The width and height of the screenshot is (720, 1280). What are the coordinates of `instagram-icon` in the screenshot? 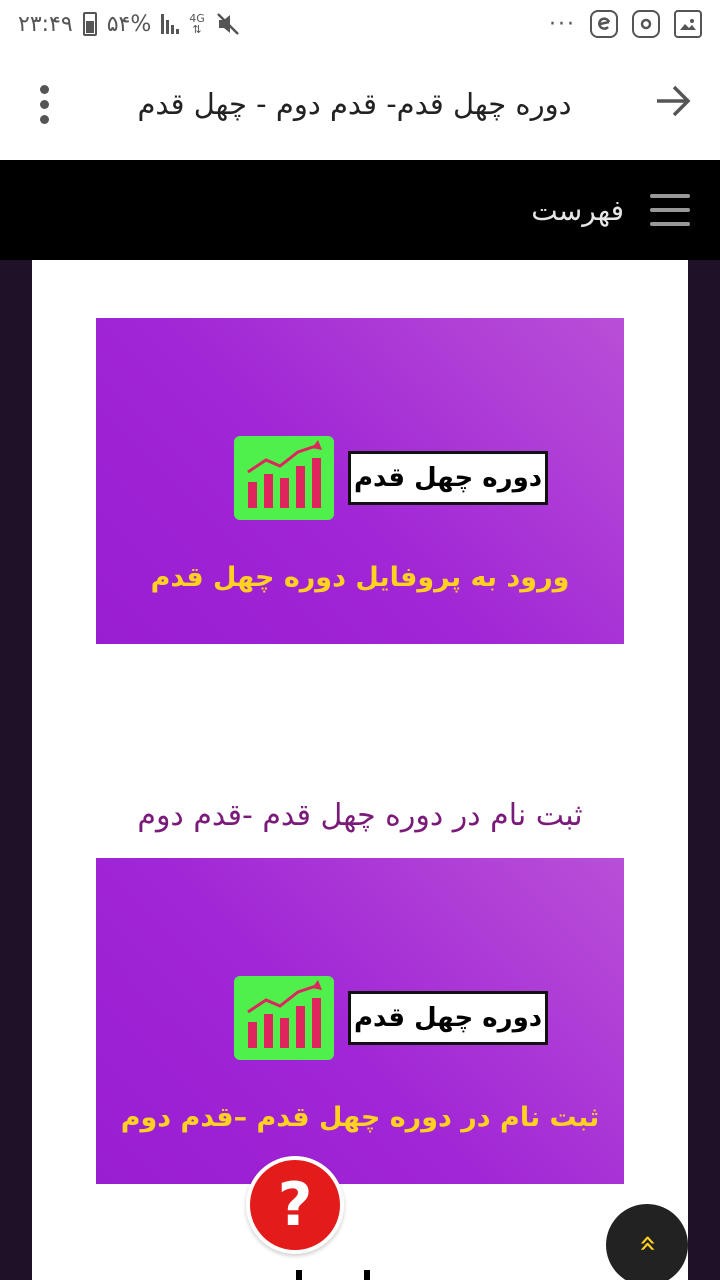 It's located at (646, 24).